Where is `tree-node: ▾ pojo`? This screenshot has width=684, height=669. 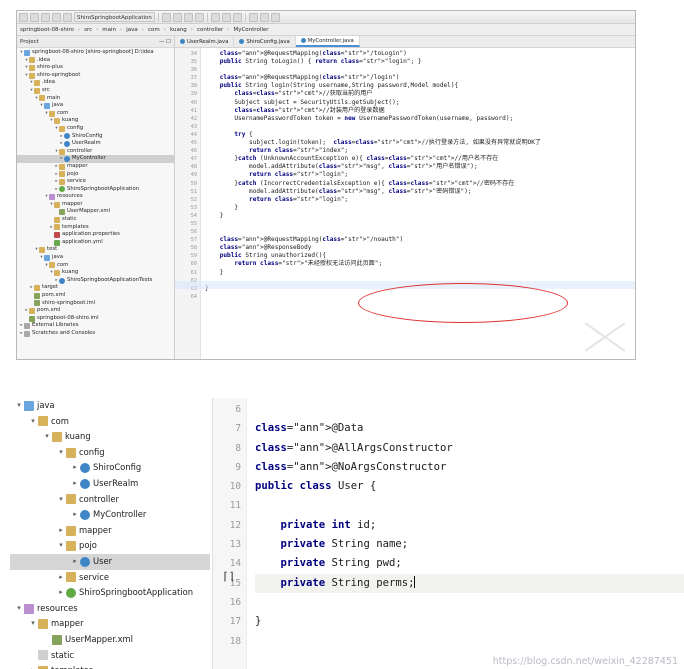 tree-node: ▾ pojo is located at coordinates (110, 546).